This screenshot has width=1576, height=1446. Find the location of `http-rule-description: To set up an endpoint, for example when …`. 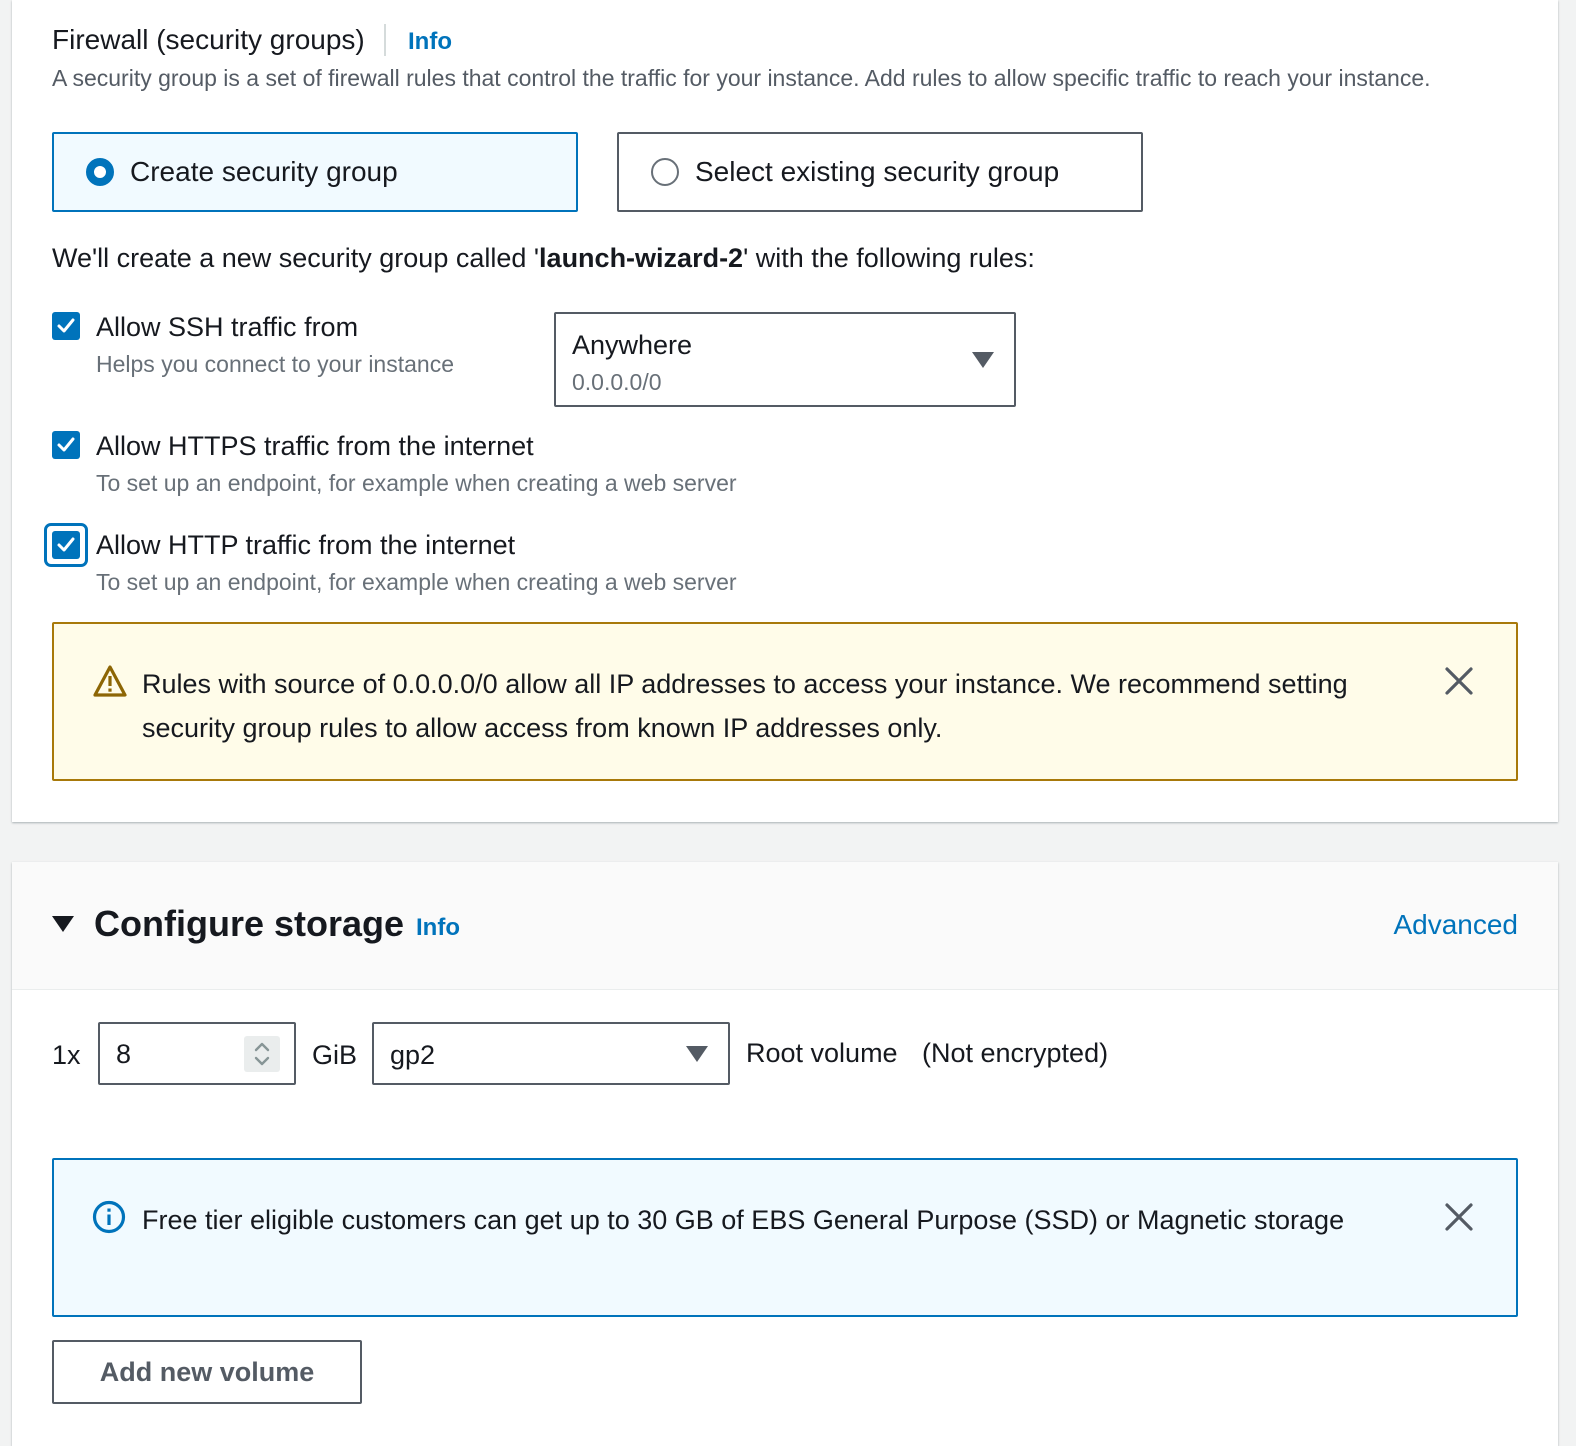

http-rule-description: To set up an endpoint, for example when … is located at coordinates (416, 582).